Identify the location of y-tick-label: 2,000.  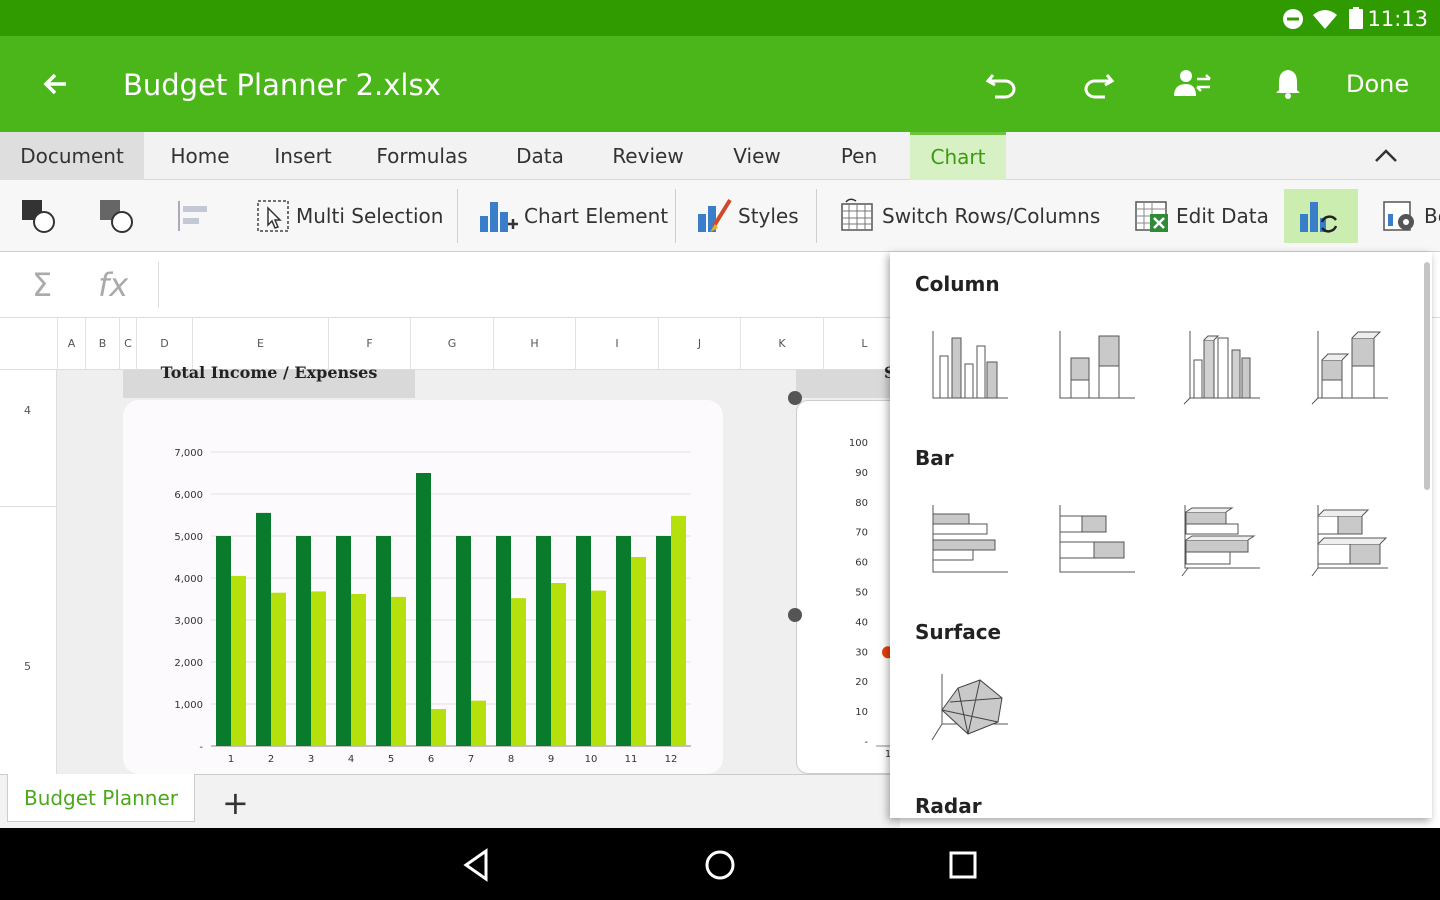
(188, 663).